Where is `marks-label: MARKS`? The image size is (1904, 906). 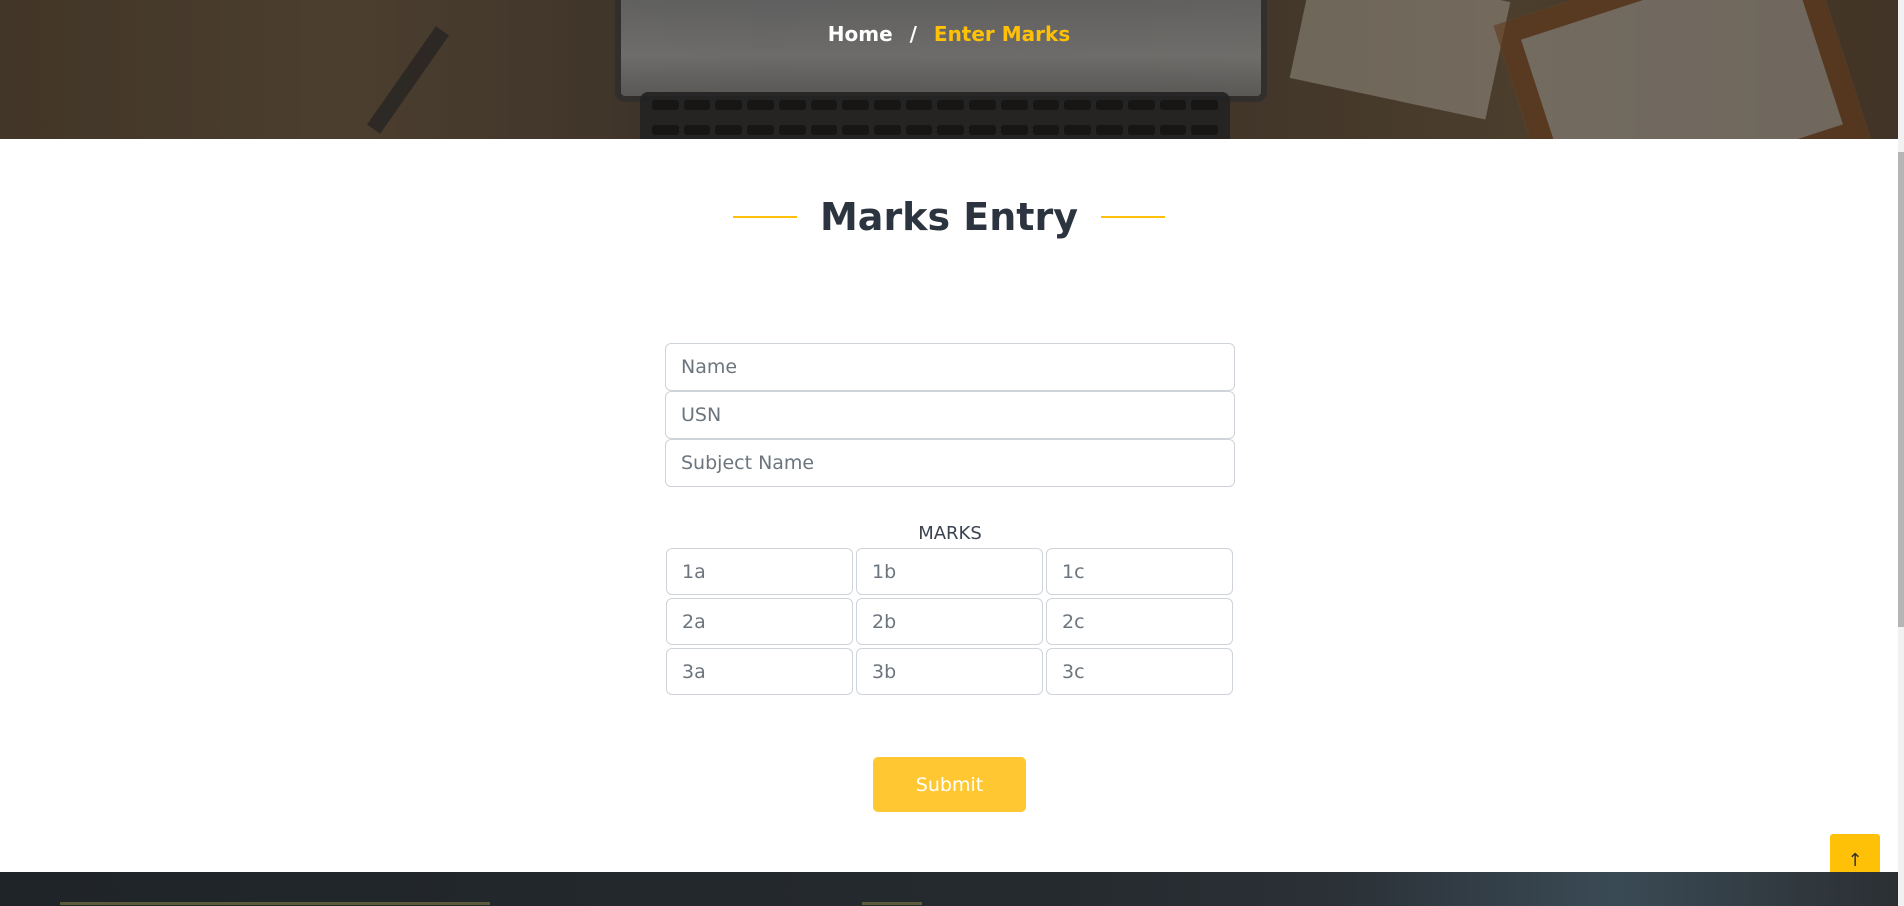 marks-label: MARKS is located at coordinates (950, 533).